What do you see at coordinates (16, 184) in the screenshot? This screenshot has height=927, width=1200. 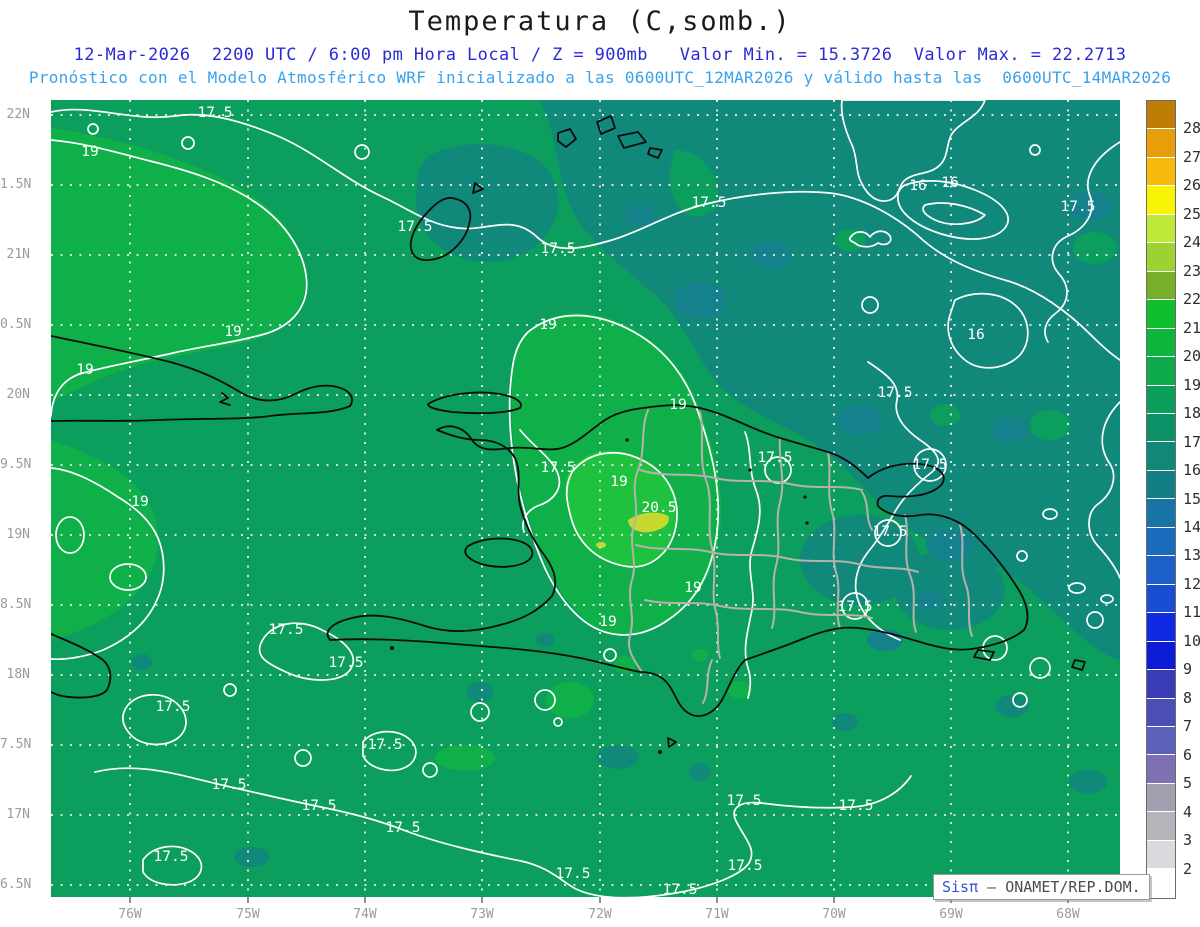 I see `y-axis-label: 1.5N` at bounding box center [16, 184].